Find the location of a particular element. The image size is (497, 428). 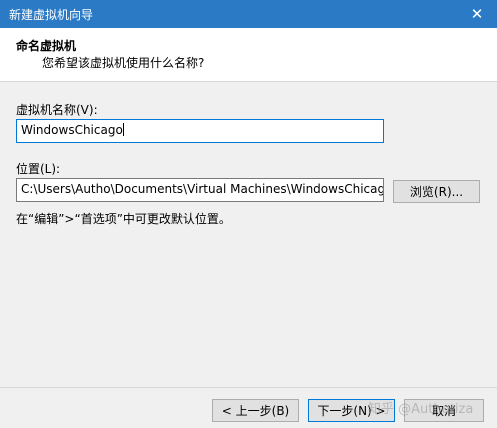

footer-divider is located at coordinates (248, 387).